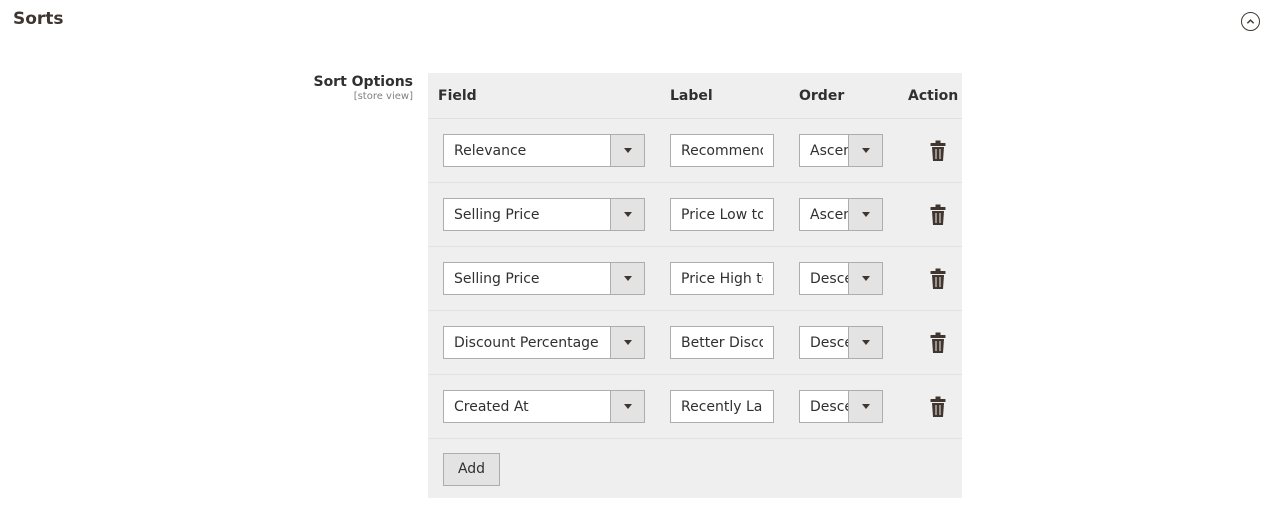 The width and height of the screenshot is (1277, 525). Describe the element at coordinates (491, 406) in the screenshot. I see `field-select-value: Created At` at that location.